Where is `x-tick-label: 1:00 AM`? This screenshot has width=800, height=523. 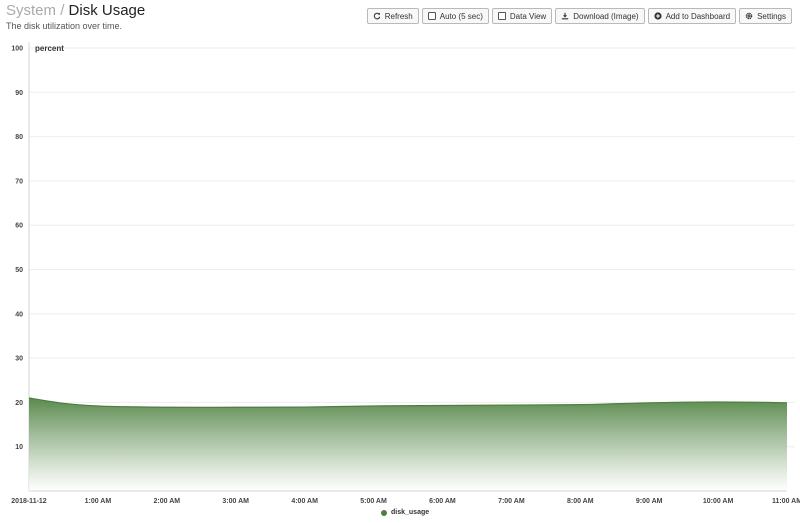 x-tick-label: 1:00 AM is located at coordinates (98, 501).